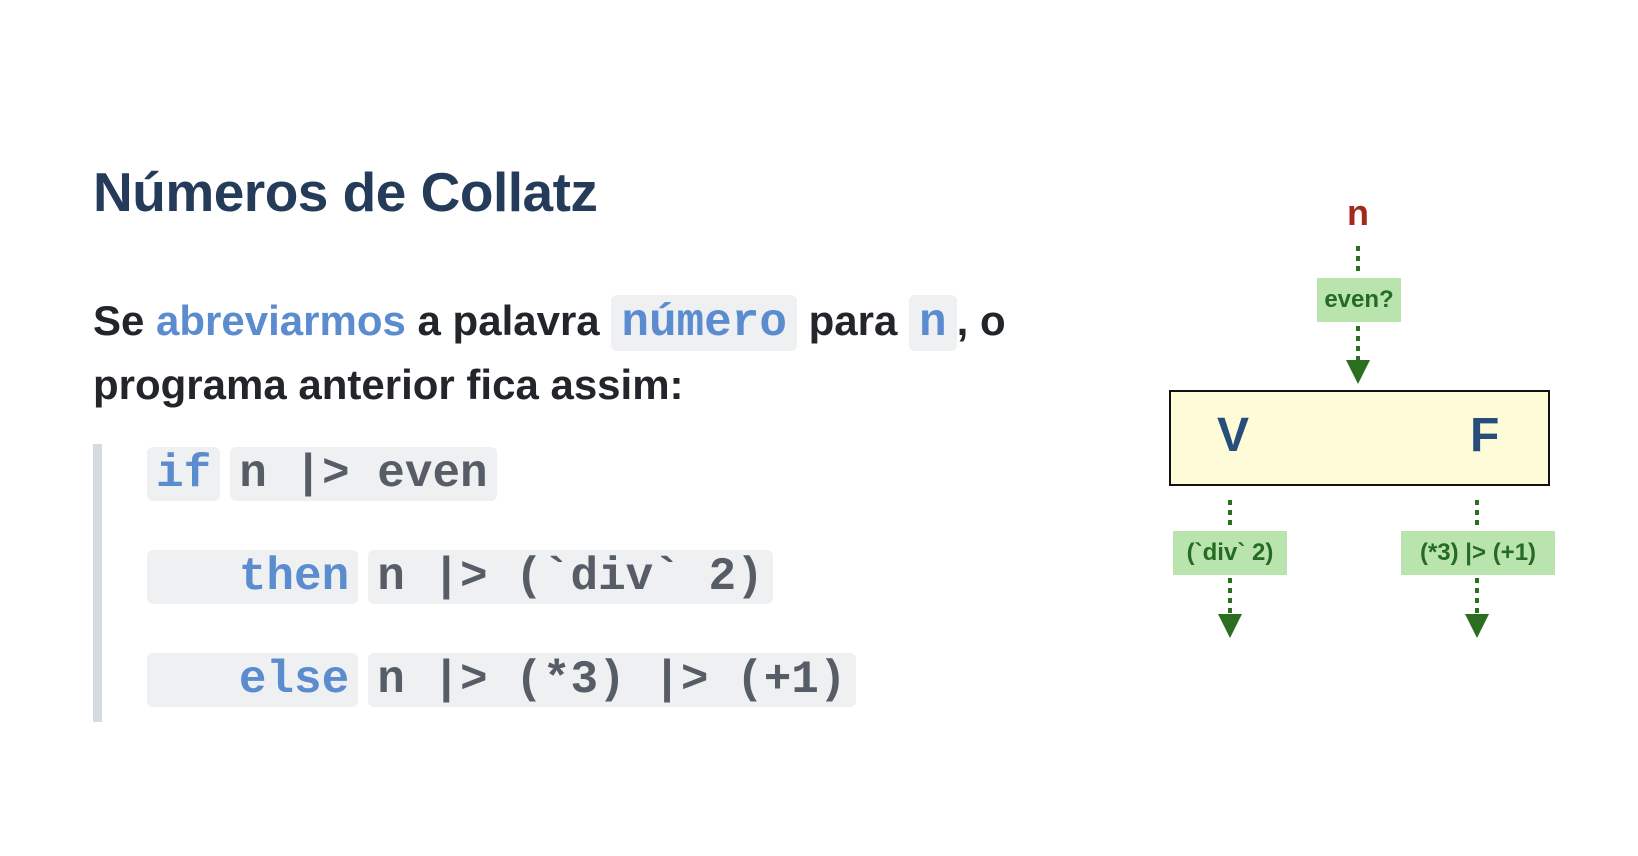 This screenshot has height=856, width=1638. I want to click on paragraph-text: a palavra, so click(508, 320).